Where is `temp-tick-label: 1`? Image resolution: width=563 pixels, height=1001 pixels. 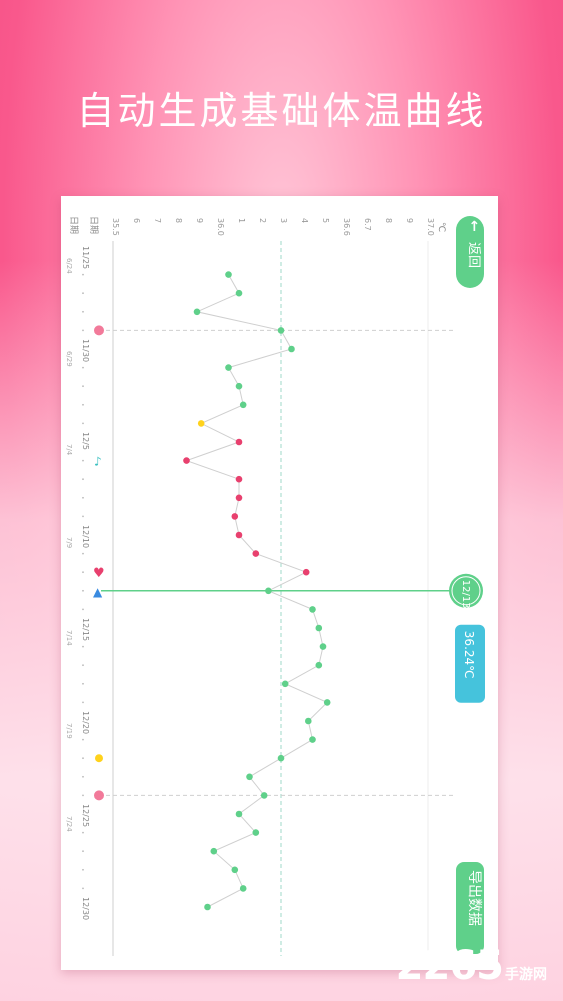
temp-tick-label: 1 is located at coordinates (241, 220).